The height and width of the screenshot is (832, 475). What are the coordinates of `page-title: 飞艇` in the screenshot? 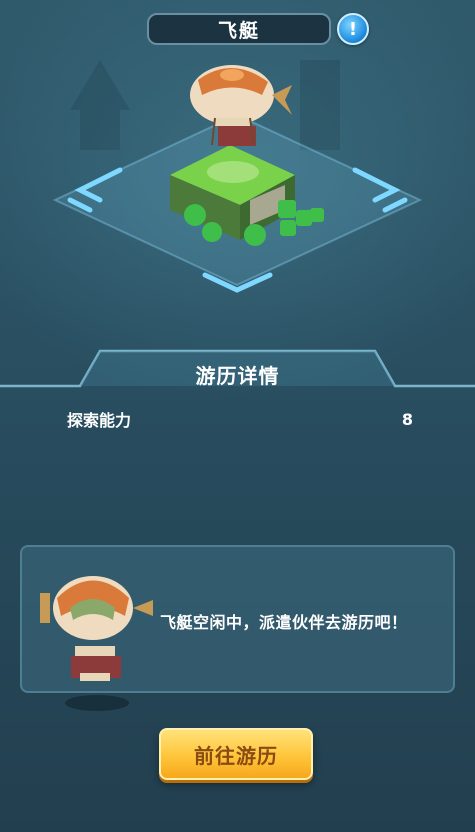 It's located at (239, 29).